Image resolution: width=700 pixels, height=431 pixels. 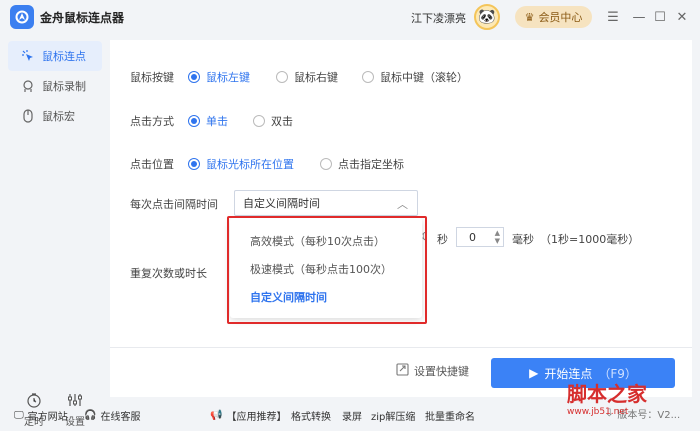 What do you see at coordinates (152, 121) in the screenshot?
I see `click-mode-label: 点击方式` at bounding box center [152, 121].